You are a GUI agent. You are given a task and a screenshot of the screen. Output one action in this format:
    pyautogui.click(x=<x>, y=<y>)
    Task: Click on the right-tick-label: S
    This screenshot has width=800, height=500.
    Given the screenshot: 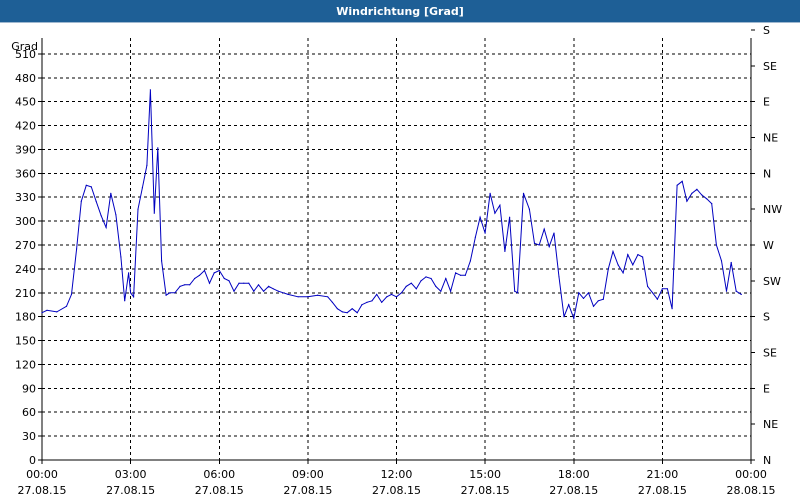 What is the action you would take?
    pyautogui.click(x=766, y=30)
    